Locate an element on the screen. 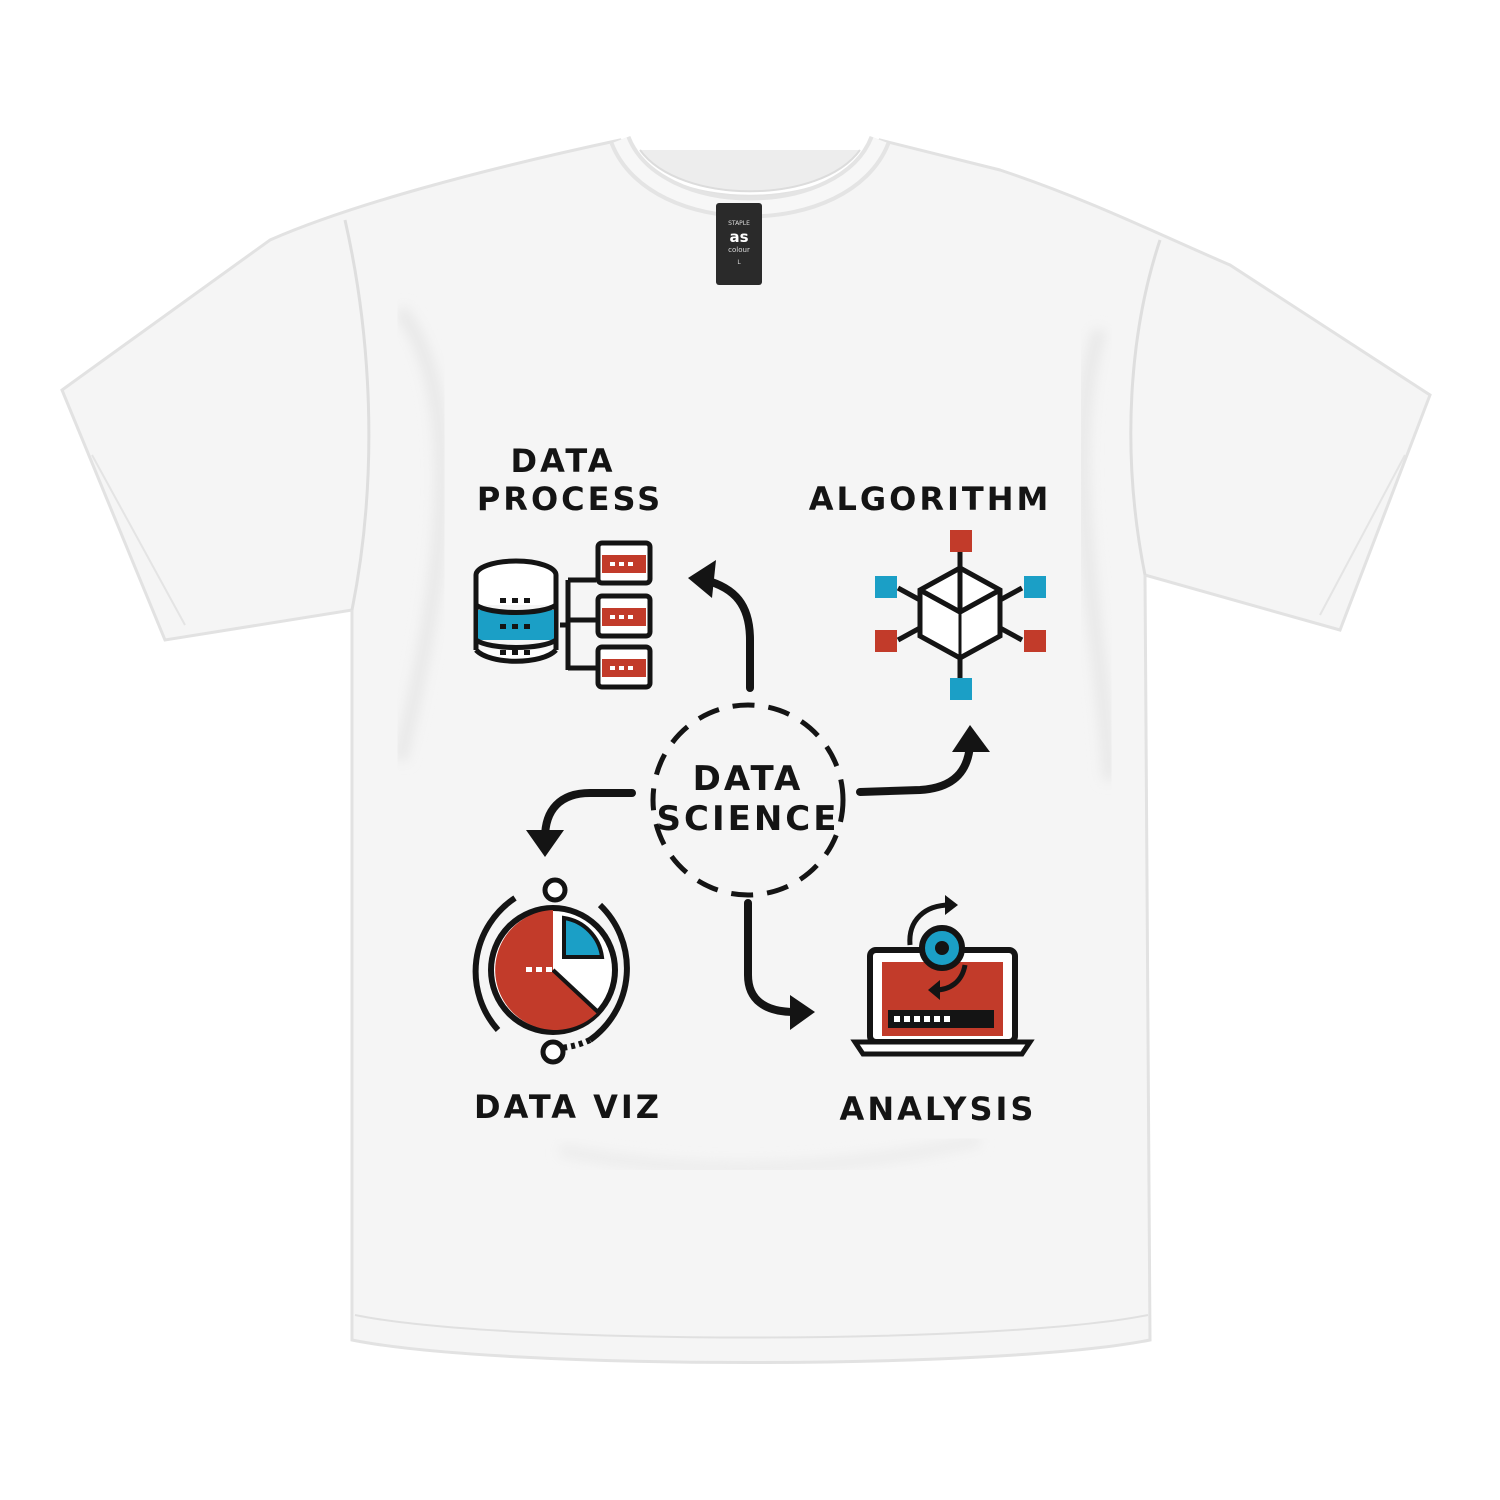 This screenshot has width=1500, height=1500. label-algorithm: ALGORITHM is located at coordinates (930, 499).